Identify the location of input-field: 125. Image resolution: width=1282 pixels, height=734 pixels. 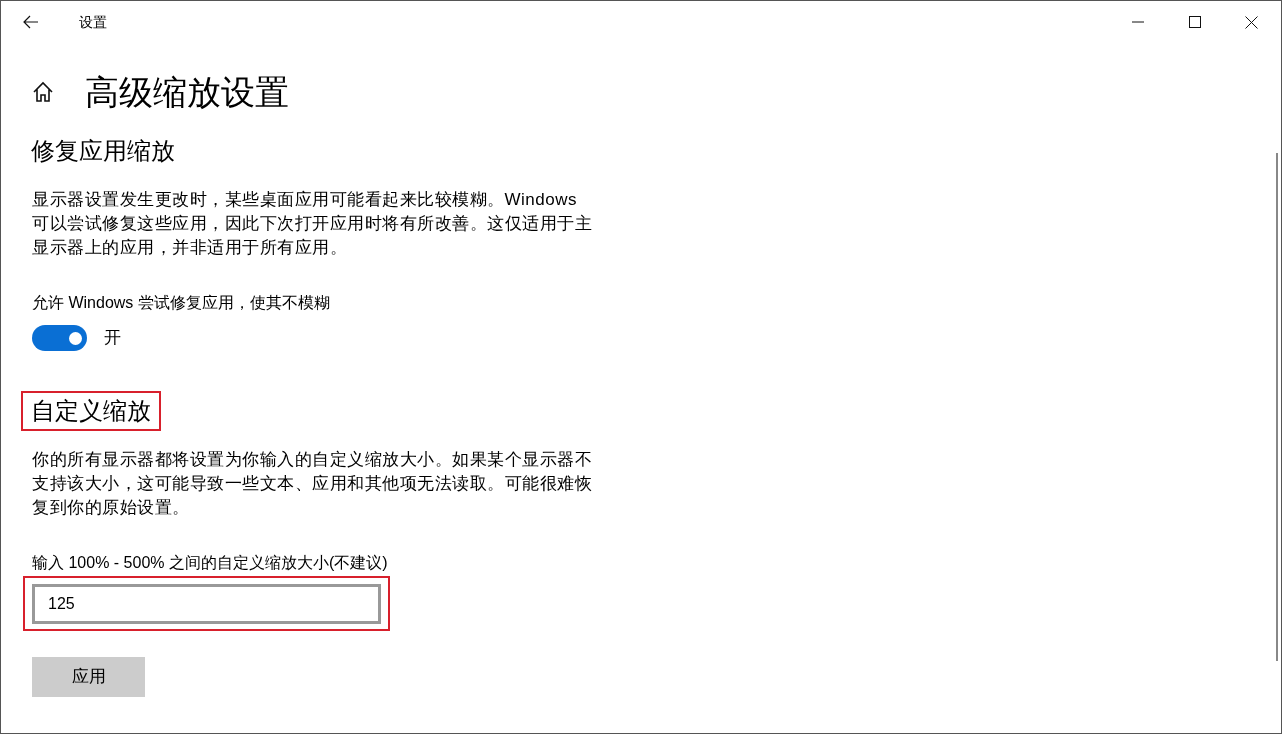
(206, 603).